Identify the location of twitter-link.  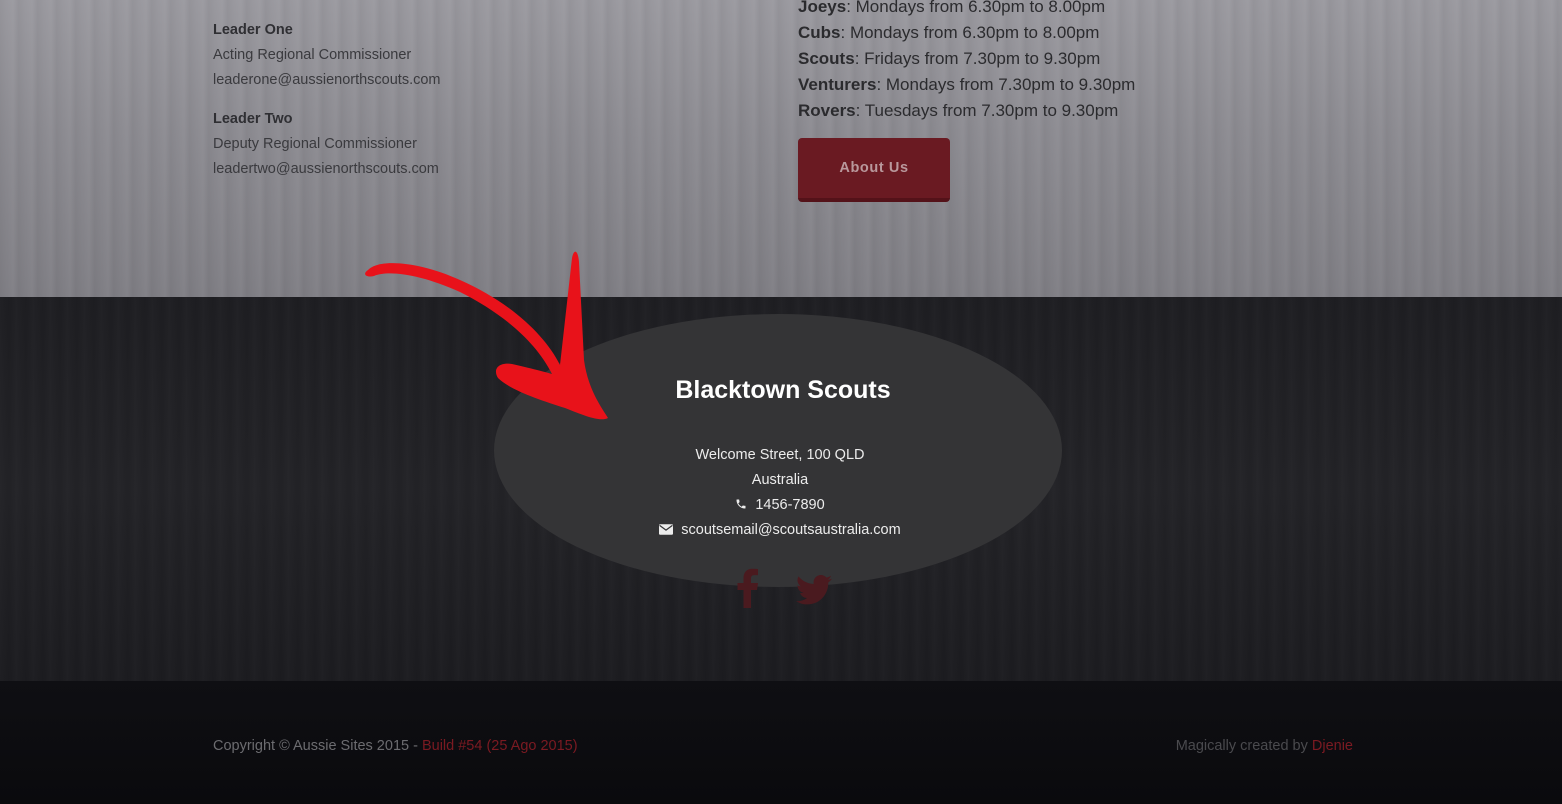
(814, 592).